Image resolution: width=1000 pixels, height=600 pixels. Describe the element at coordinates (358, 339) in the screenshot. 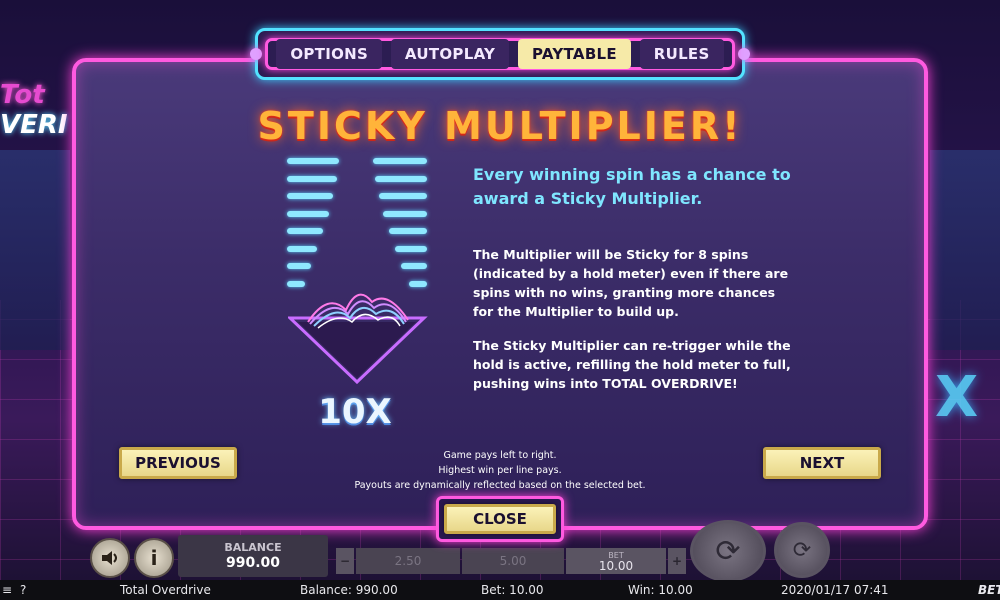

I see `multiplier-wave-icon` at that location.